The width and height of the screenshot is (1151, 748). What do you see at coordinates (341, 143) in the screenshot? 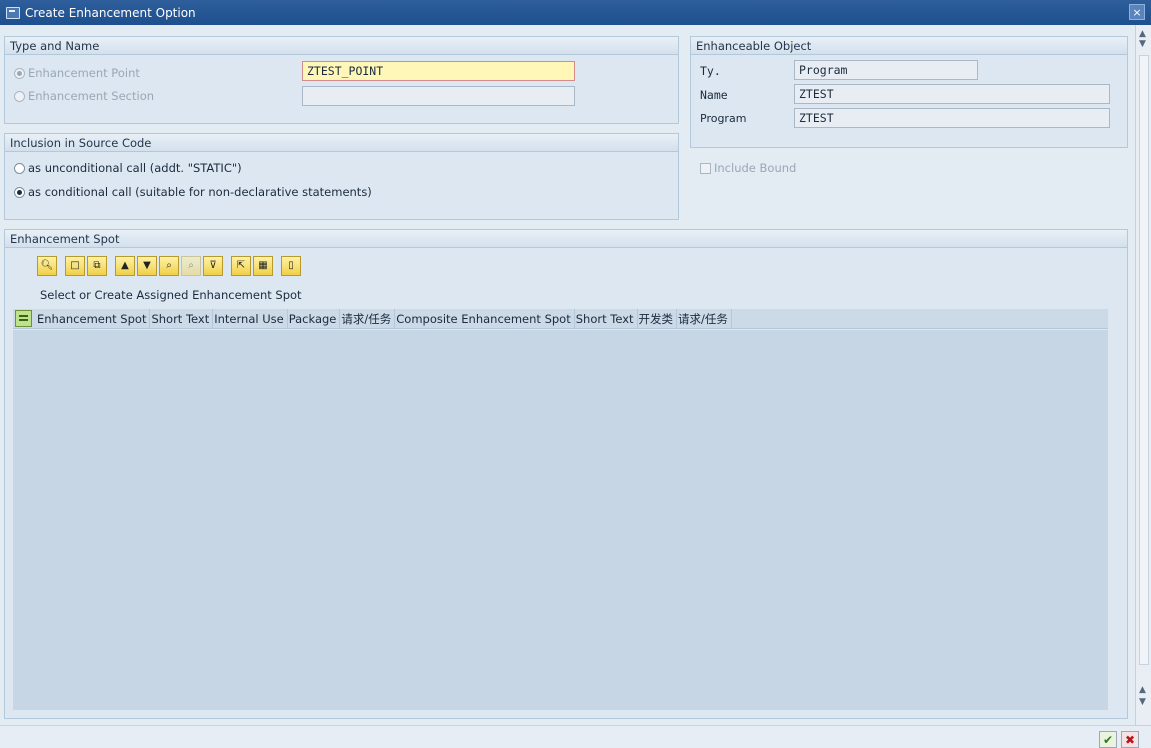
I see `inclusion-title: Inclusion in Source Code` at bounding box center [341, 143].